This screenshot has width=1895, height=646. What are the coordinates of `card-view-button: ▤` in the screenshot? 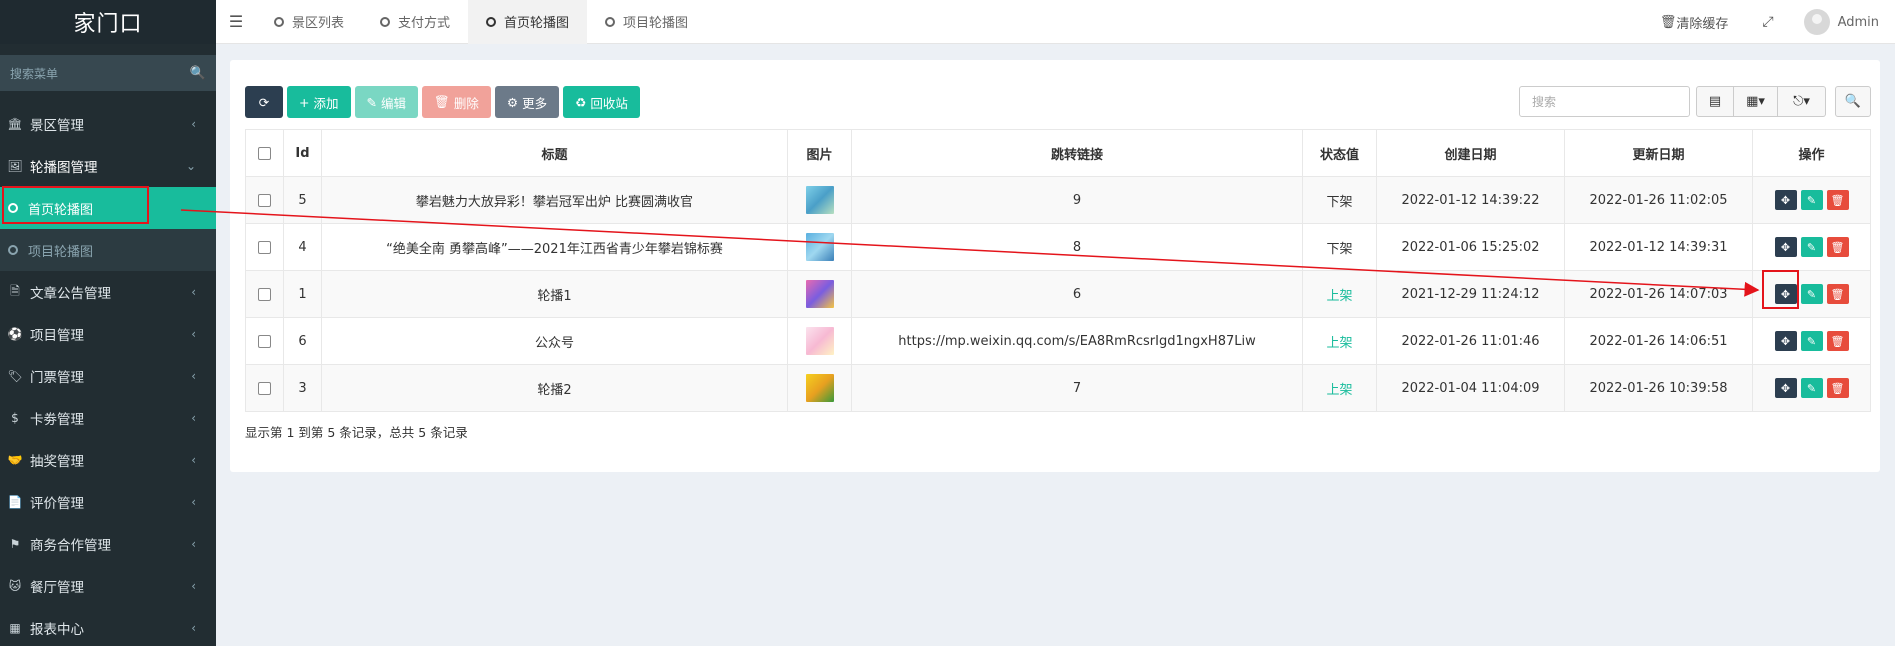 It's located at (1715, 101).